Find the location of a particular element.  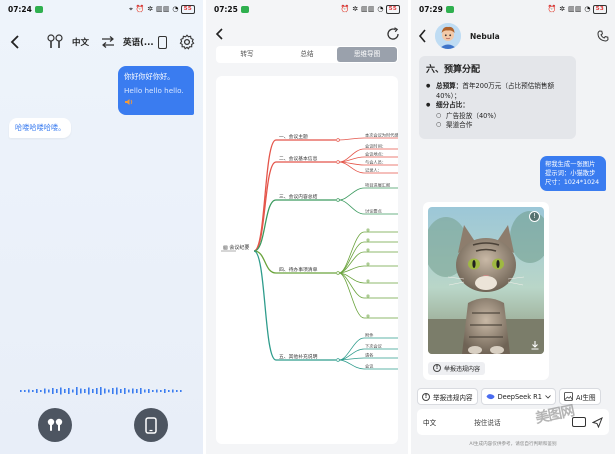

status-icons: ⏰ ✲ ▥▥ ◔ is located at coordinates (362, 9).